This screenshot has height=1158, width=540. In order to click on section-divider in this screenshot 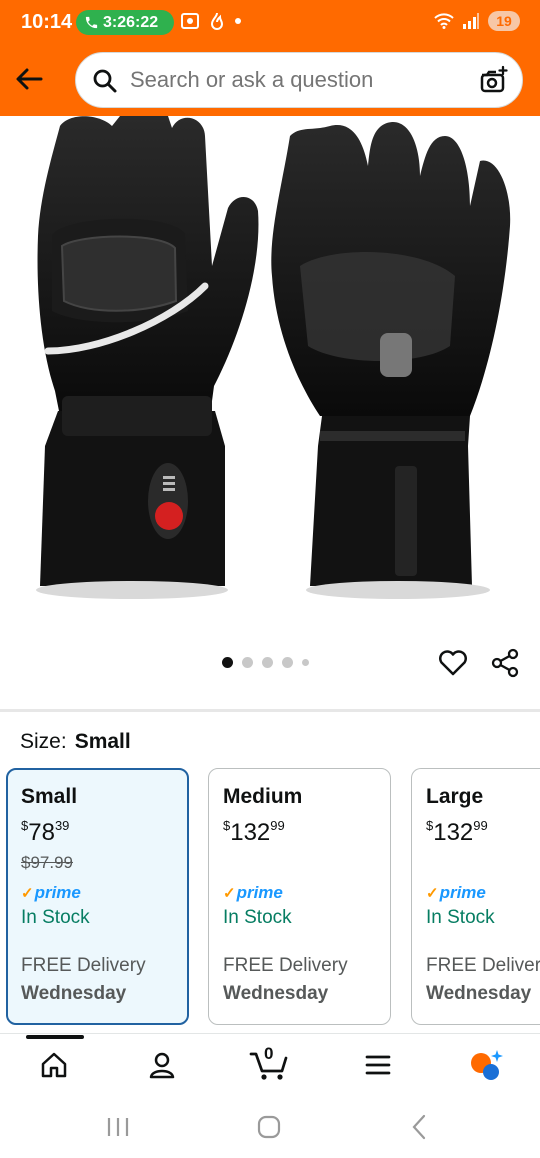, I will do `click(270, 710)`.